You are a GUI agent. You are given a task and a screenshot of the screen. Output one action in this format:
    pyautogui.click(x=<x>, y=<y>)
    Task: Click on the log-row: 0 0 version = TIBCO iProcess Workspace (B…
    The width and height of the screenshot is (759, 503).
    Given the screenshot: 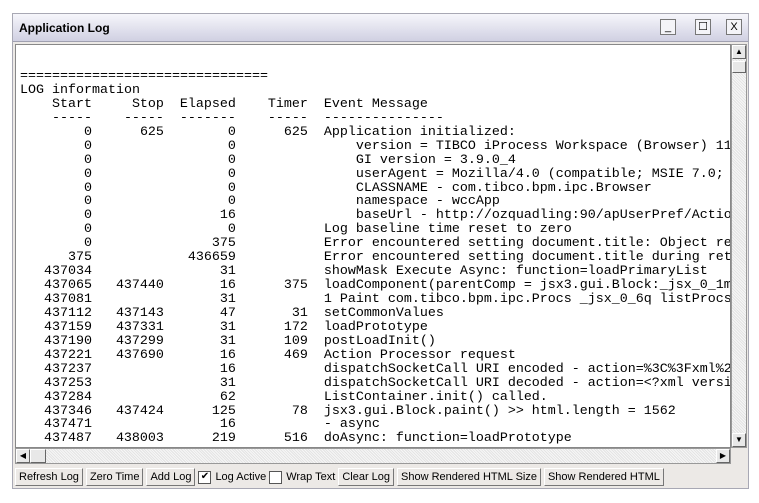 What is the action you would take?
    pyautogui.click(x=375, y=146)
    